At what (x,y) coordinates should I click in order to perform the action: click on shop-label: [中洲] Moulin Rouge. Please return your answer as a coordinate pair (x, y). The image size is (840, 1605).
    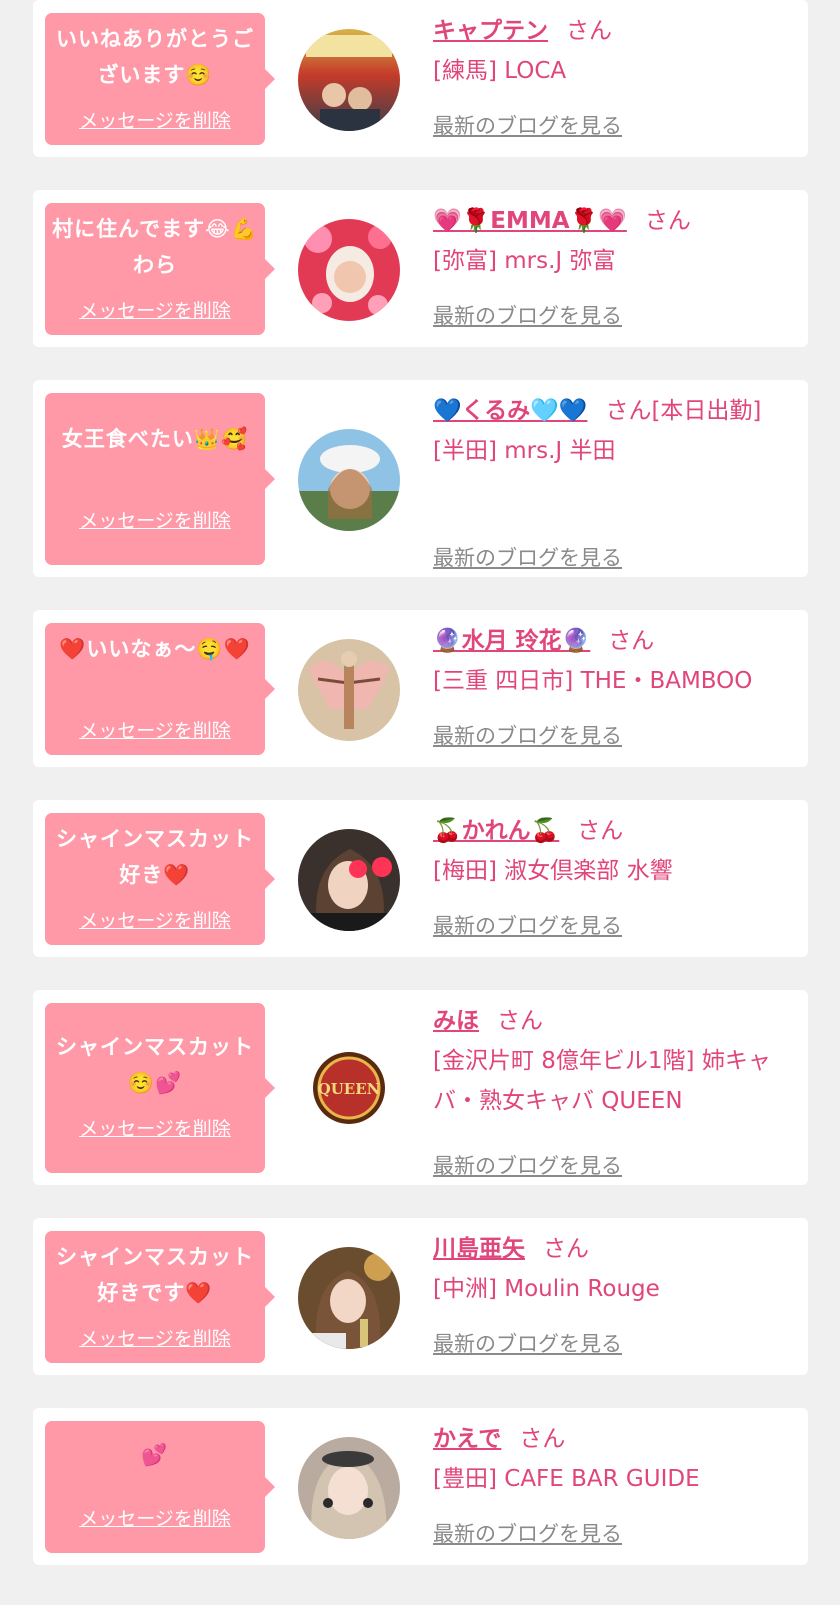
    Looking at the image, I should click on (546, 1289).